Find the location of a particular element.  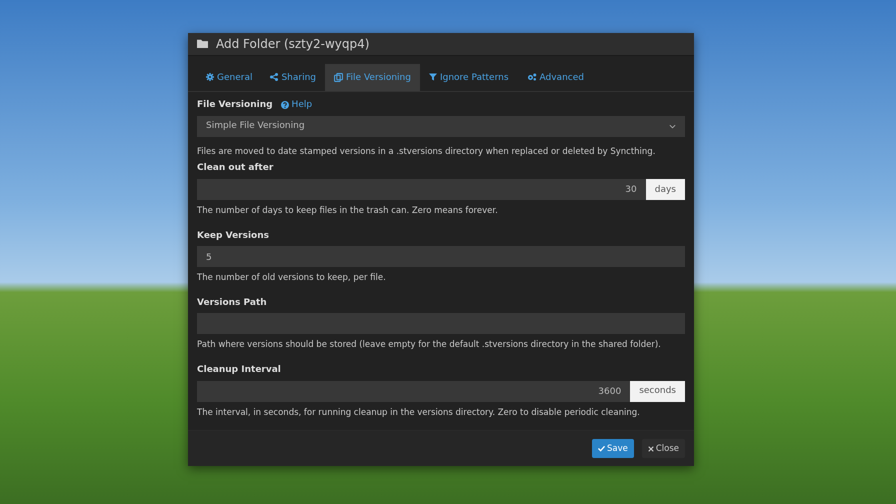

dialog-title: Add Folder (szty2-wyqp4) is located at coordinates (293, 44).